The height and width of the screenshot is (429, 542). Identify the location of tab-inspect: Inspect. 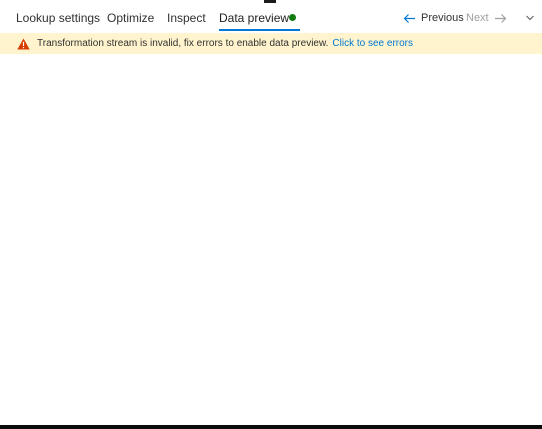
(186, 18).